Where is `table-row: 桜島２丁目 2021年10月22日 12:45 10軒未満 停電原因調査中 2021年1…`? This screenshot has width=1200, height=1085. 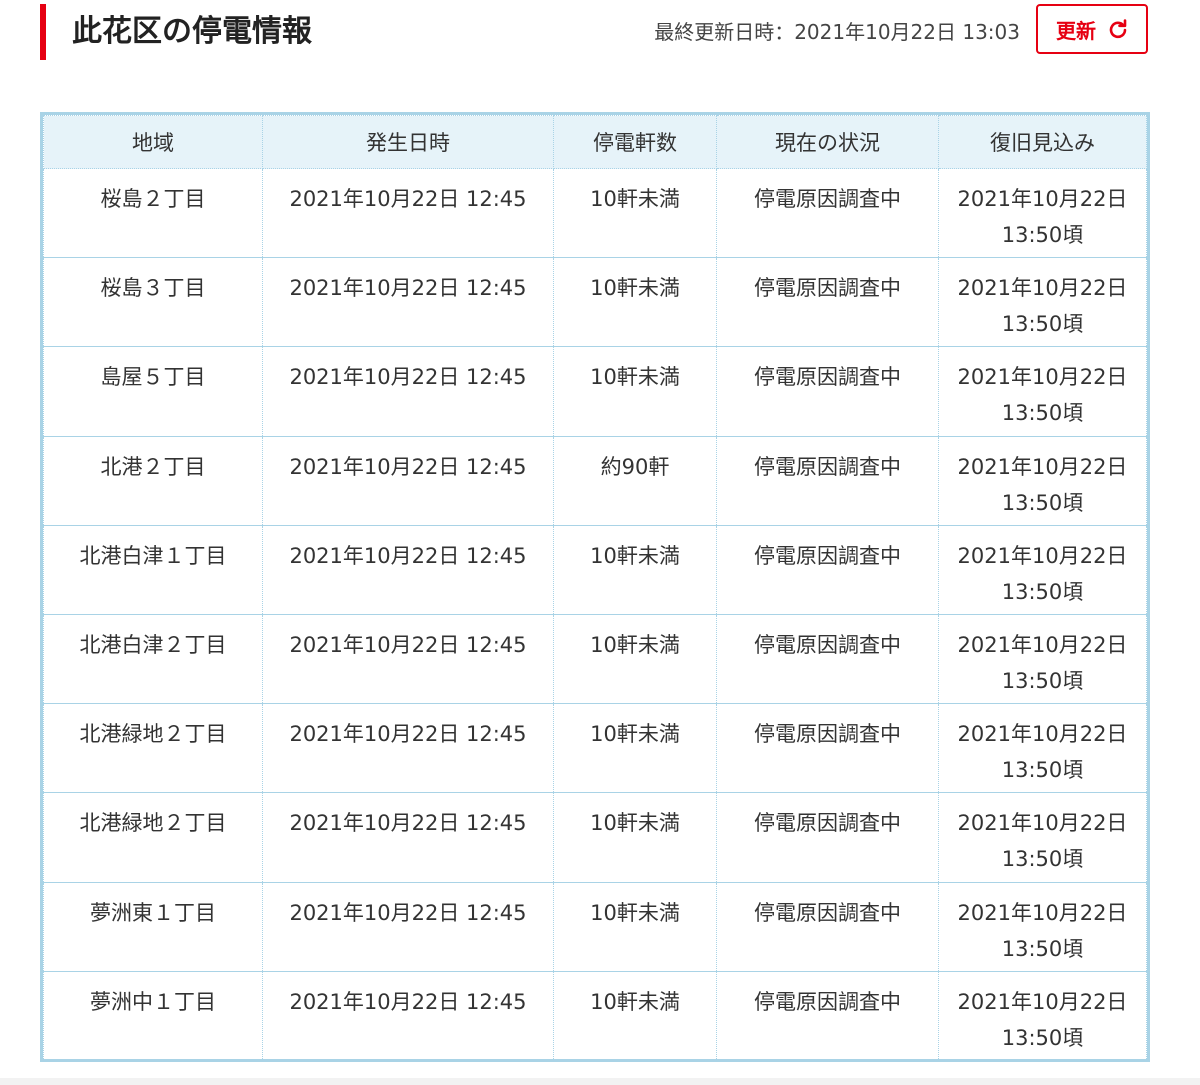 table-row: 桜島２丁目 2021年10月22日 12:45 10軒未満 停電原因調査中 2021年1… is located at coordinates (595, 213).